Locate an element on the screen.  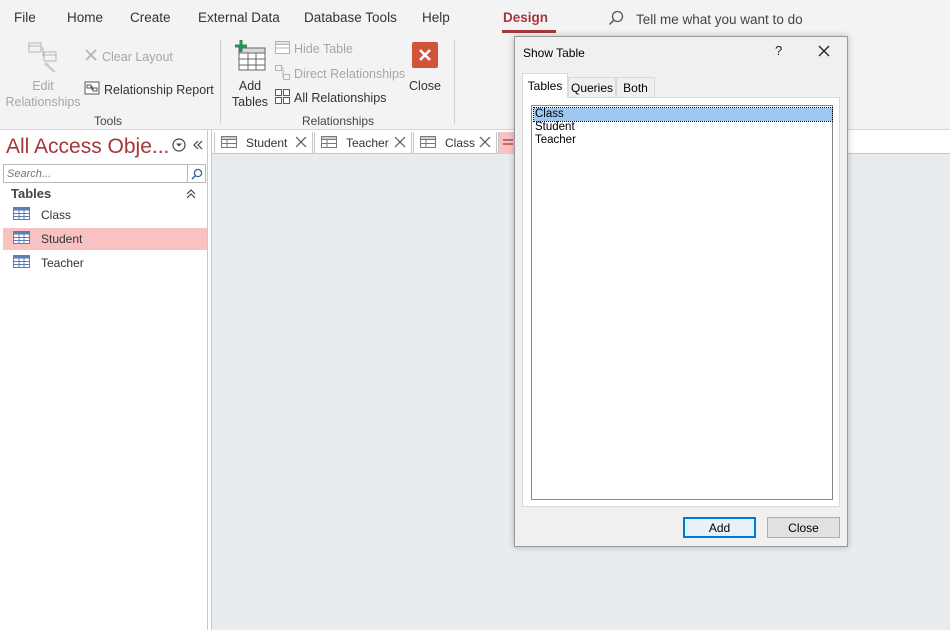
dialog-close-icon is located at coordinates (824, 52).